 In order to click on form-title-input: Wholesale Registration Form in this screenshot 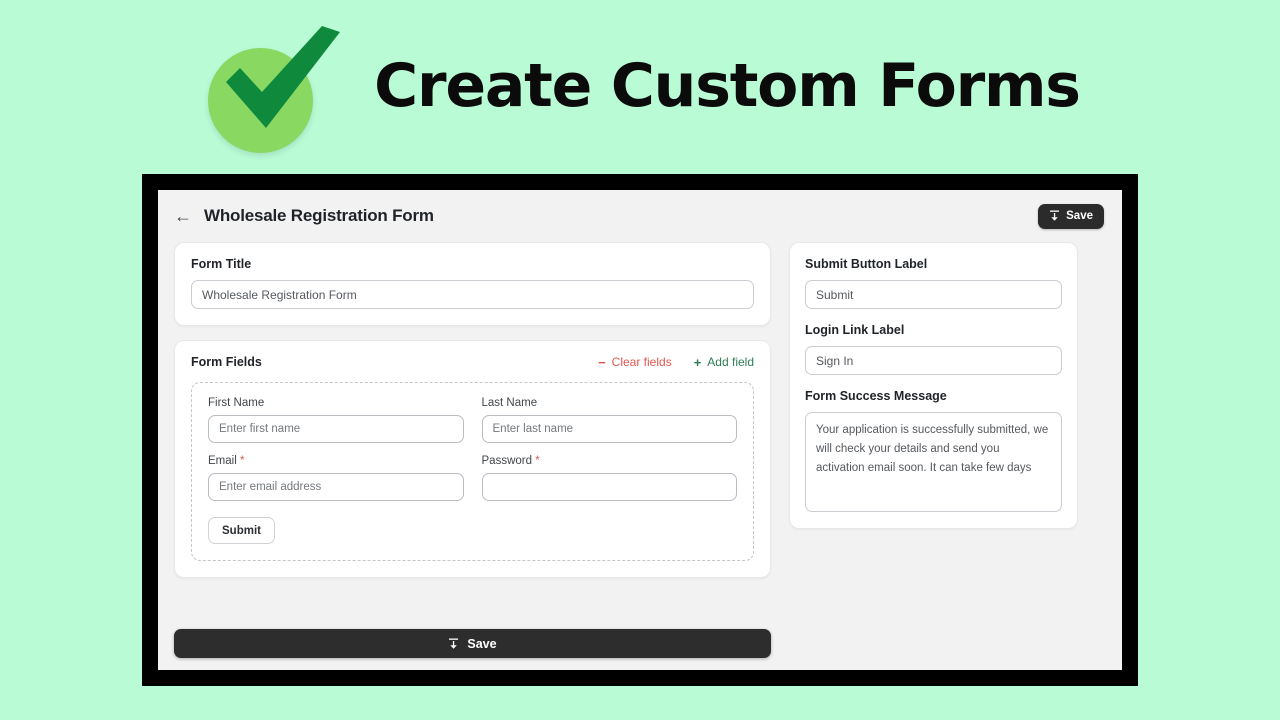, I will do `click(472, 294)`.